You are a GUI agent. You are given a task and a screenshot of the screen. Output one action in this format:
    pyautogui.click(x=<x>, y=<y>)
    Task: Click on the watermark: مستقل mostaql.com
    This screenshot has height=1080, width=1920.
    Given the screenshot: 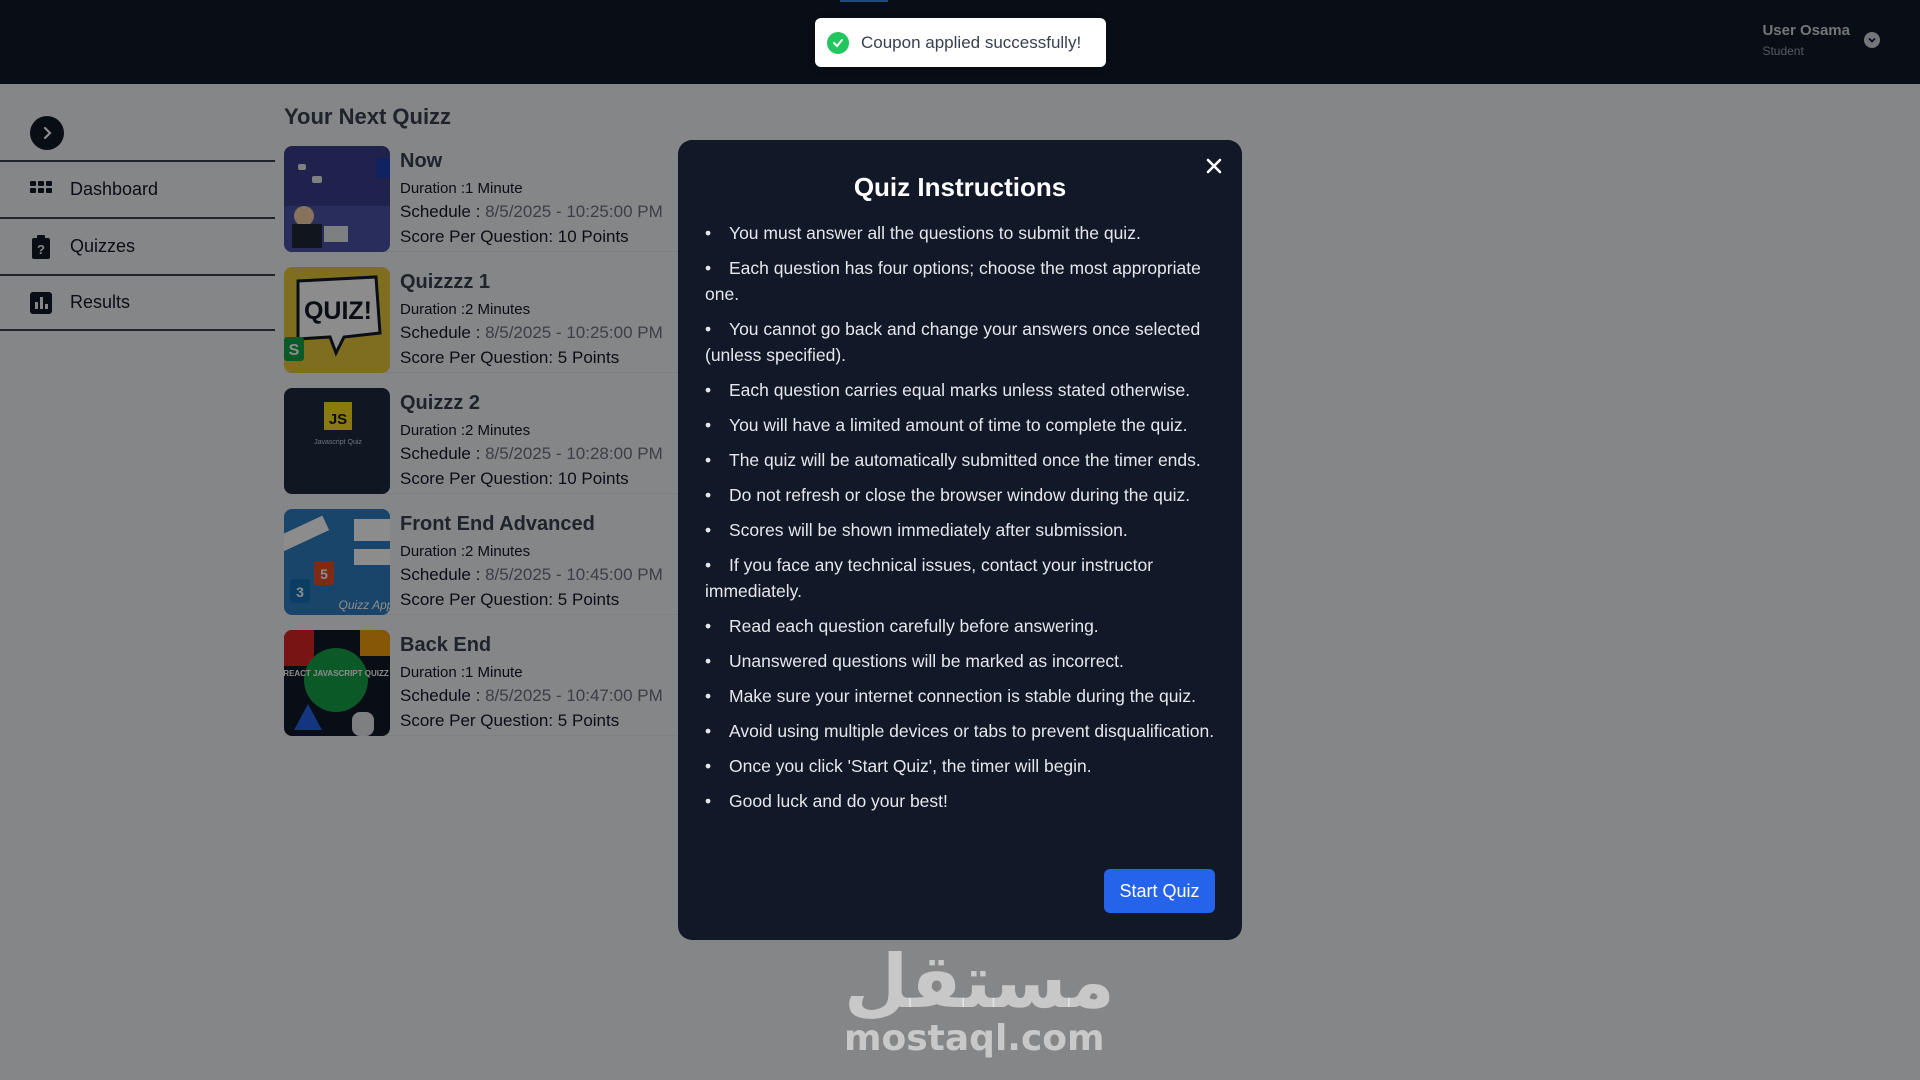 What is the action you would take?
    pyautogui.click(x=979, y=999)
    